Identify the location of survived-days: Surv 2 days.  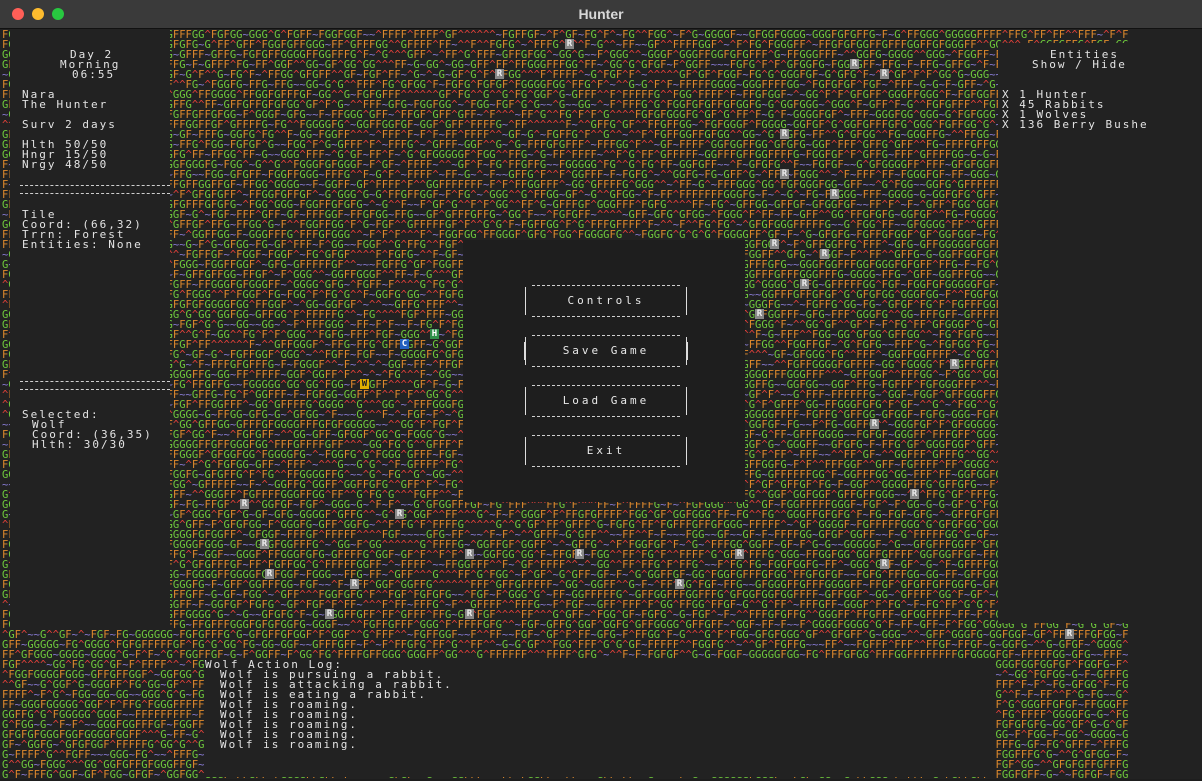
(69, 124).